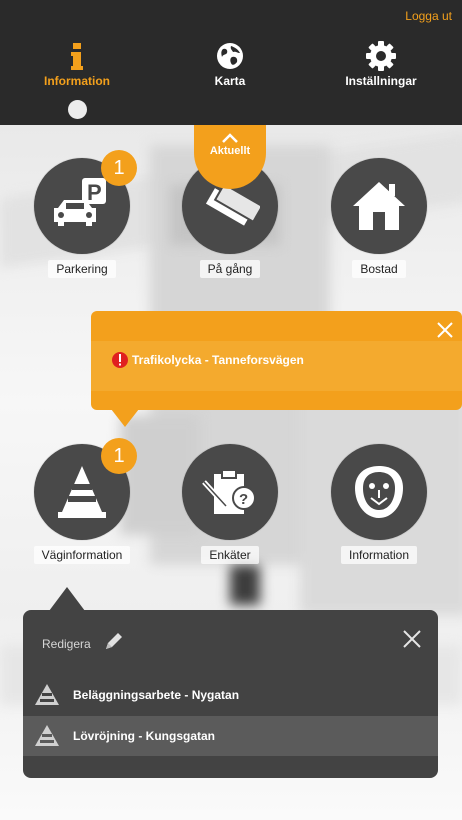  I want to click on lion-crest-icon, so click(379, 492).